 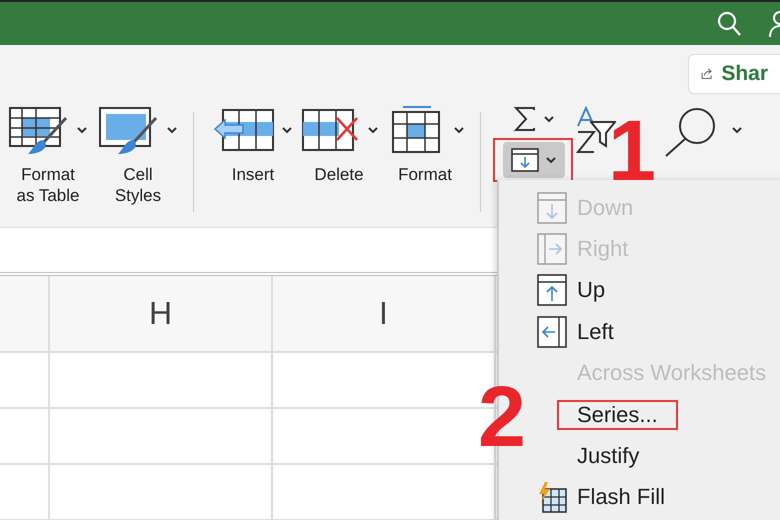 I want to click on menu-item: Justify, so click(x=608, y=456).